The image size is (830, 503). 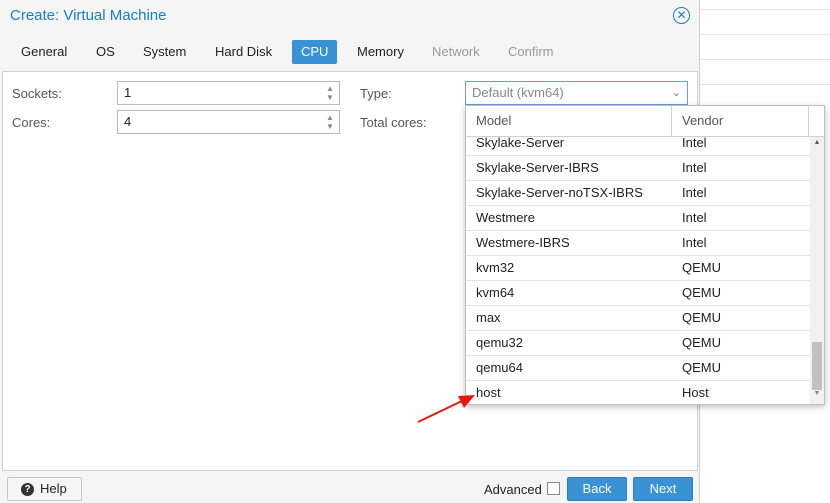 What do you see at coordinates (817, 396) in the screenshot?
I see `scroll-down-icon: ▼` at bounding box center [817, 396].